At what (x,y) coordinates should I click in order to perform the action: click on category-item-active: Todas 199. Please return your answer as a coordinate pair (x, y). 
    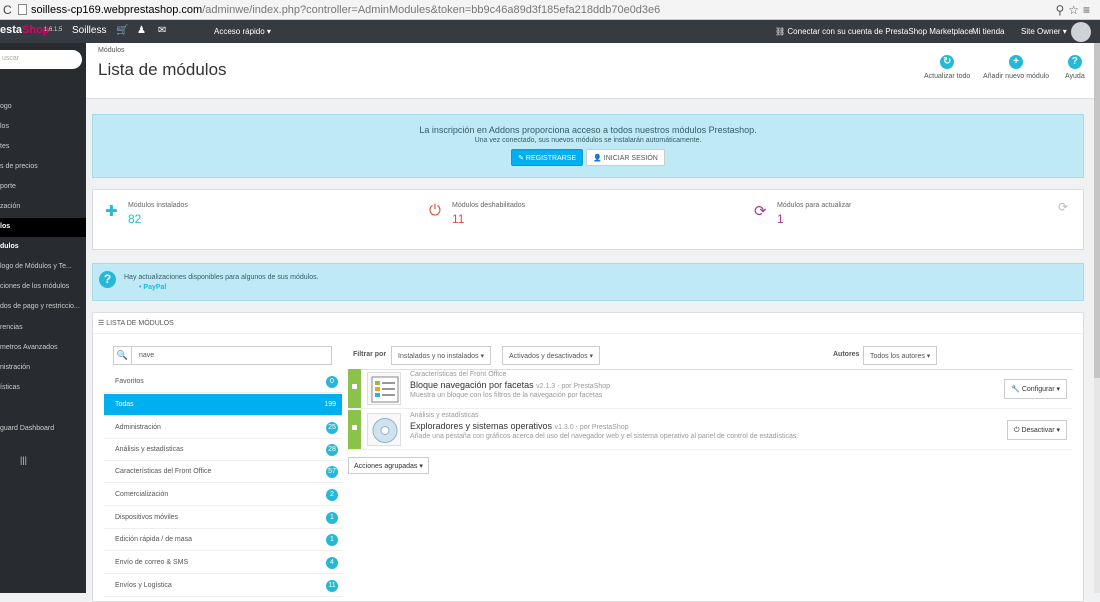
    Looking at the image, I should click on (223, 405).